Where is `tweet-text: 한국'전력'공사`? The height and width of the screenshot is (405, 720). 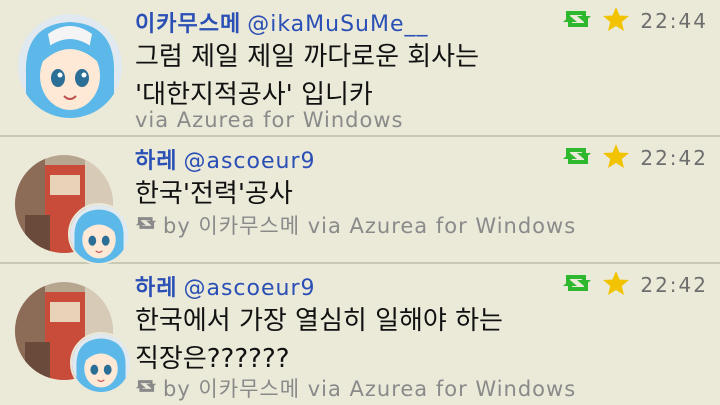 tweet-text: 한국'전력'공사 is located at coordinates (360, 194).